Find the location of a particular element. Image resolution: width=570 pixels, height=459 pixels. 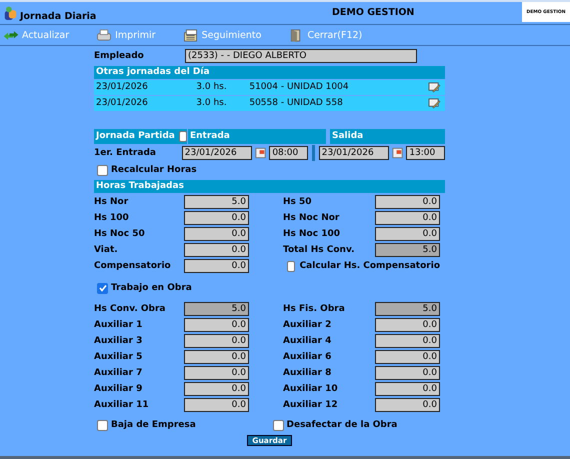

checkbox-label: Recalcular Horas is located at coordinates (154, 170).